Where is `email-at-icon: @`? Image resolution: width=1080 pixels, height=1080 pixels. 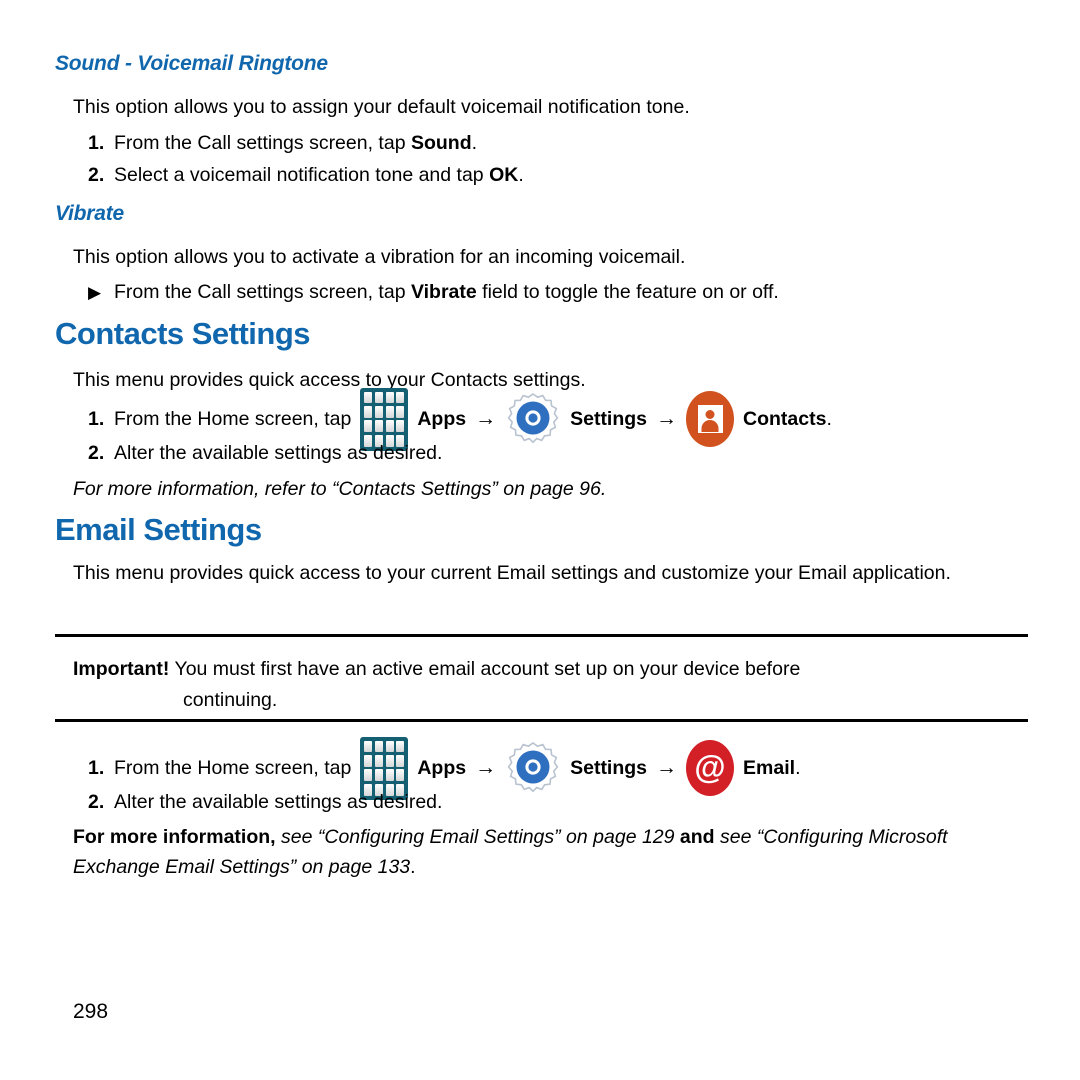
email-at-icon: @ is located at coordinates (710, 768).